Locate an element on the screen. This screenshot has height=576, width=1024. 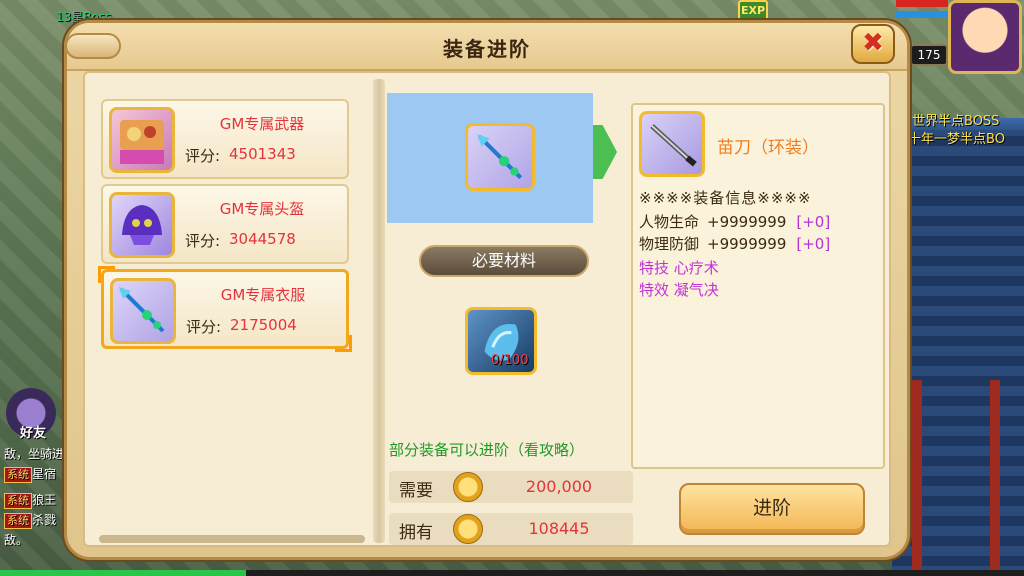
item-name: 苗刀（环装） is located at coordinates (768, 148).